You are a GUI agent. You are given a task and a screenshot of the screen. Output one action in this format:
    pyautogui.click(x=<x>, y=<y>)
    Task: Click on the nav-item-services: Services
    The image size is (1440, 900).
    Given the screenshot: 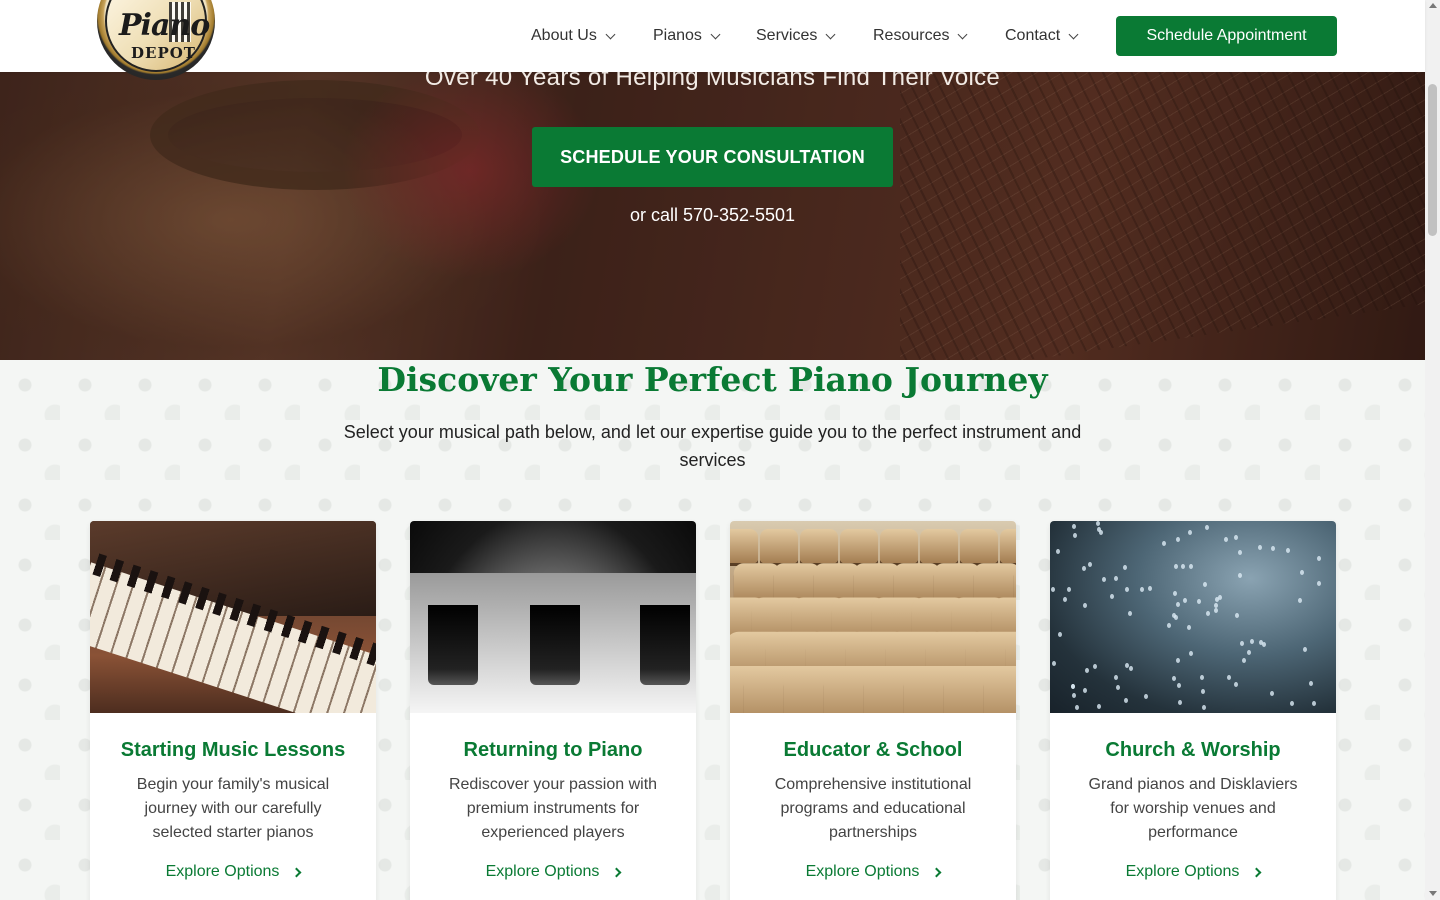 What is the action you would take?
    pyautogui.click(x=796, y=36)
    